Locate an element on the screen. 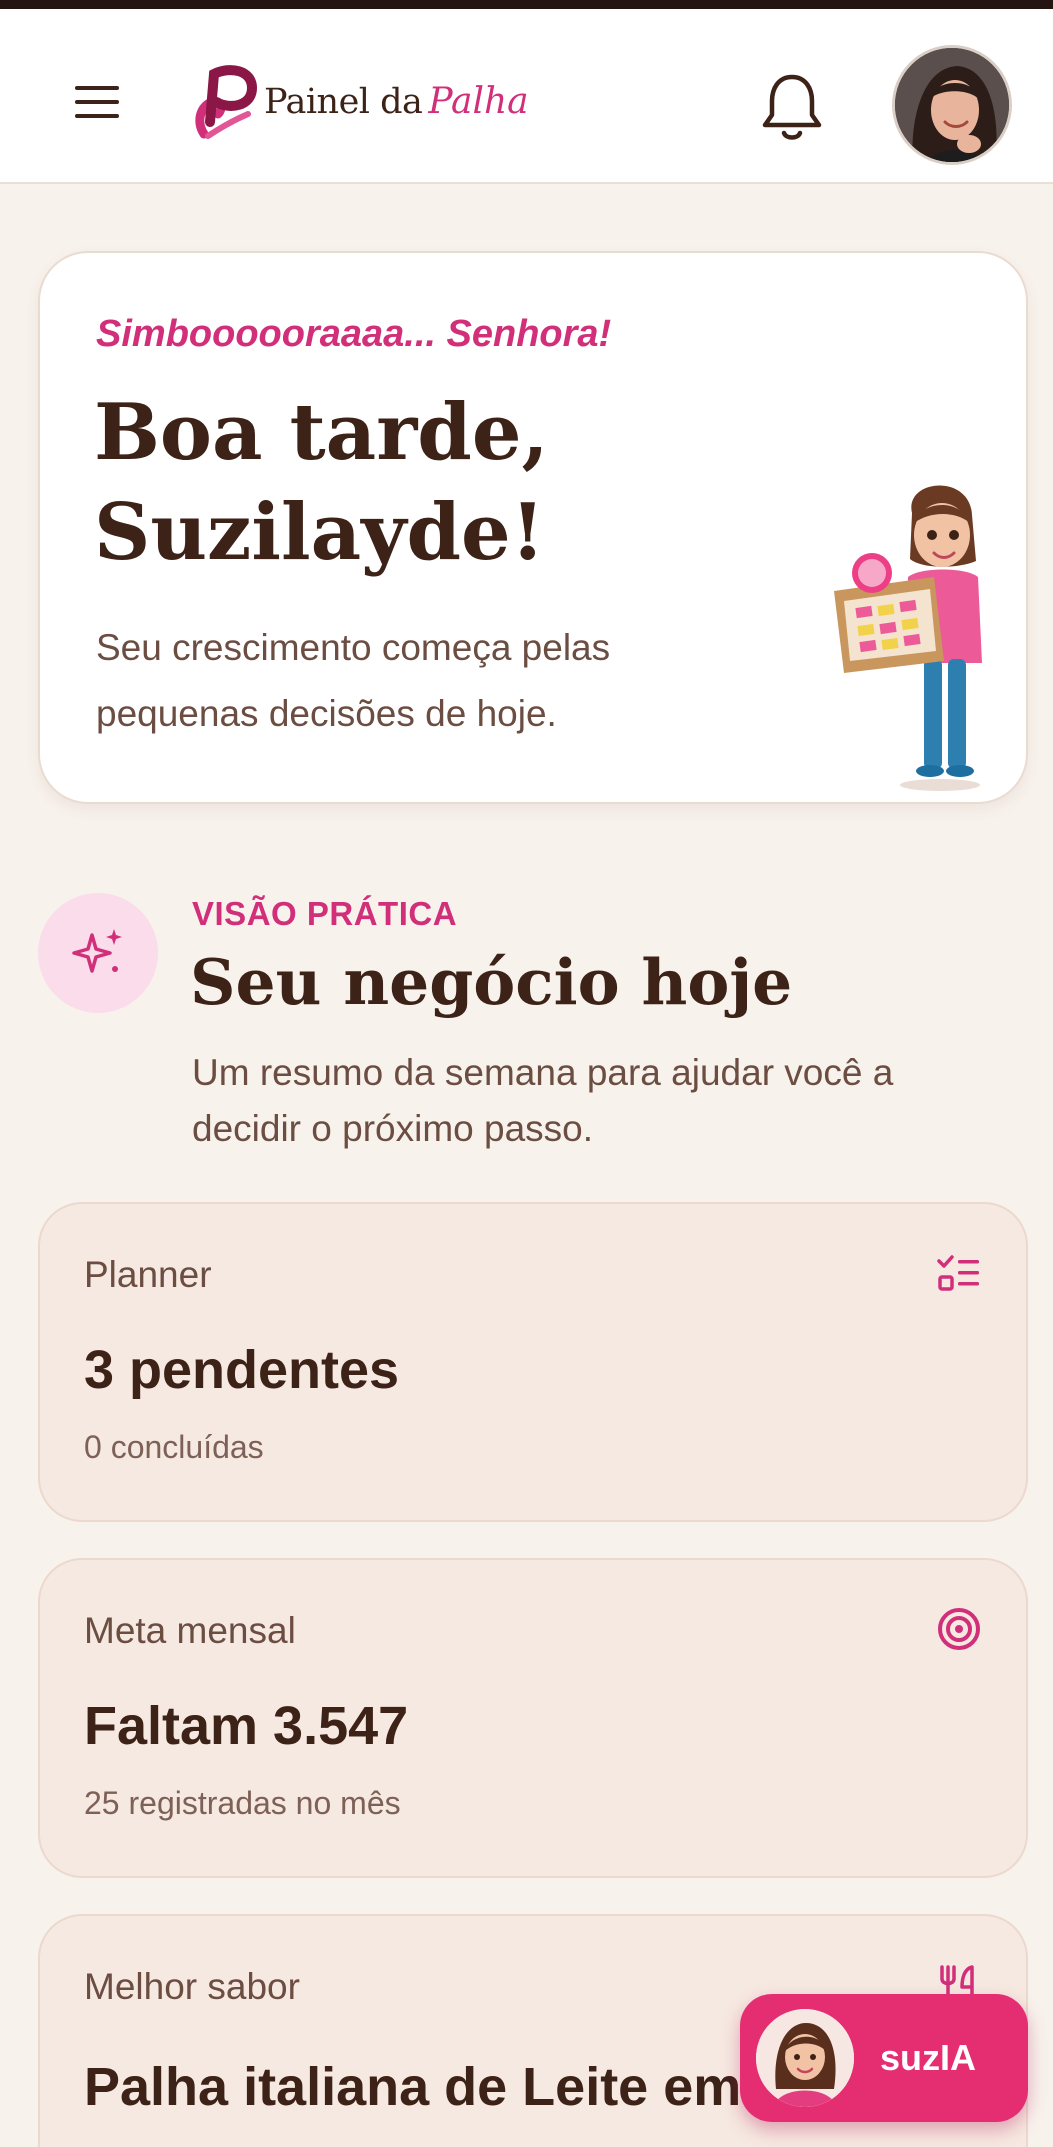 The height and width of the screenshot is (2147, 1053). user-photo-icon is located at coordinates (952, 105).